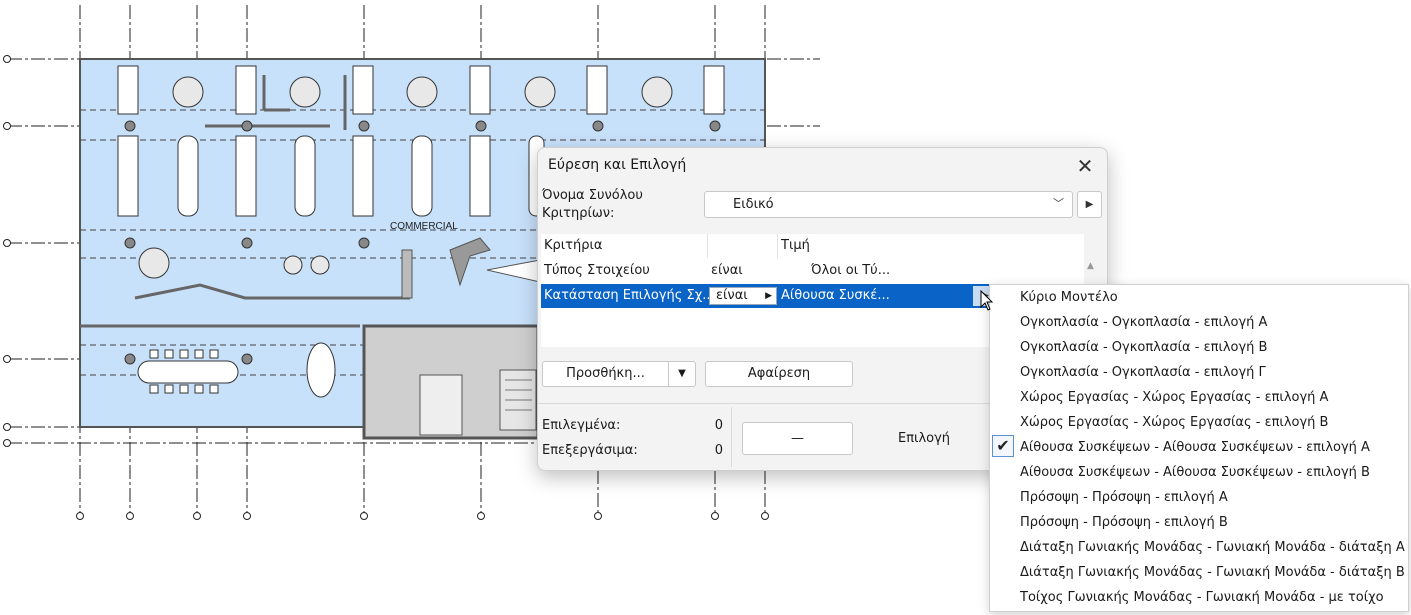  I want to click on minus-icon: —, so click(797, 438).